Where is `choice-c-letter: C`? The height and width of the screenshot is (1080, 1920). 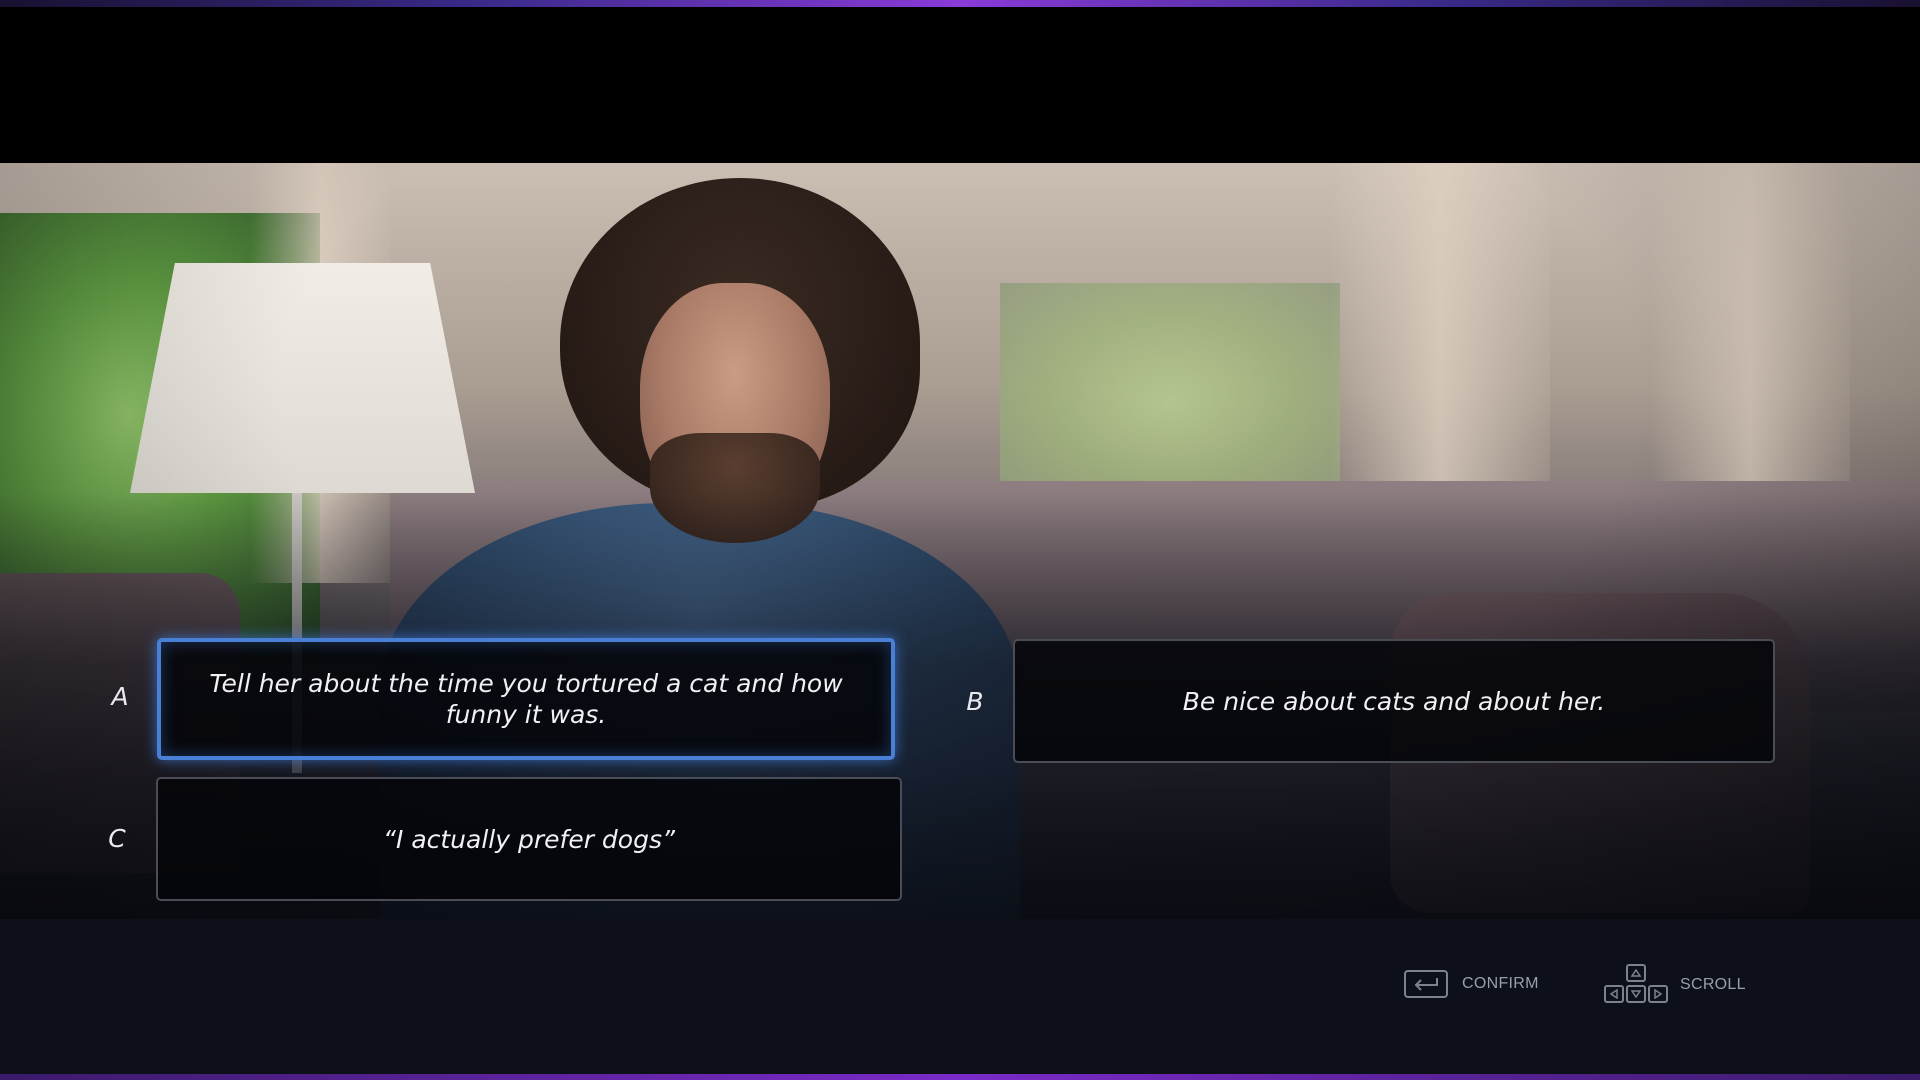 choice-c-letter: C is located at coordinates (117, 838).